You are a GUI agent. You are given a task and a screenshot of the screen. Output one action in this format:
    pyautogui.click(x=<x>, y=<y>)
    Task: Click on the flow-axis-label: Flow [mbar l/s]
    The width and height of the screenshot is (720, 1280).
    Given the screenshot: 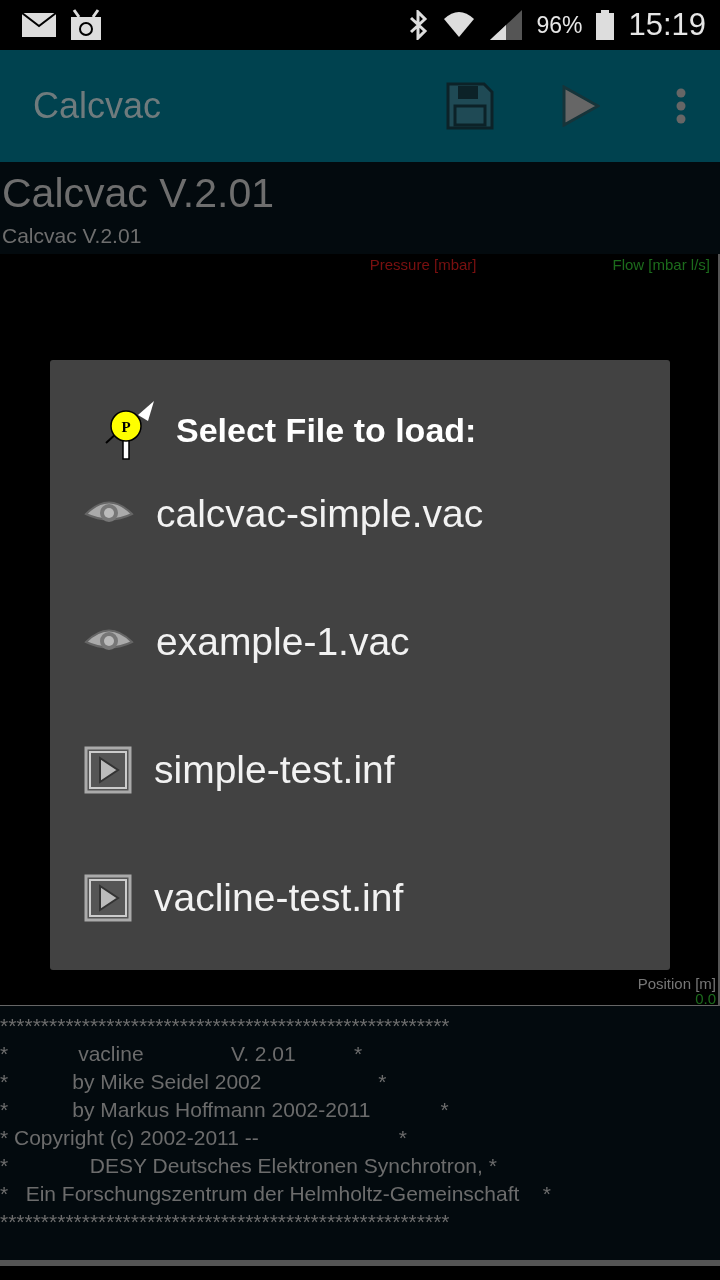 What is the action you would take?
    pyautogui.click(x=661, y=265)
    